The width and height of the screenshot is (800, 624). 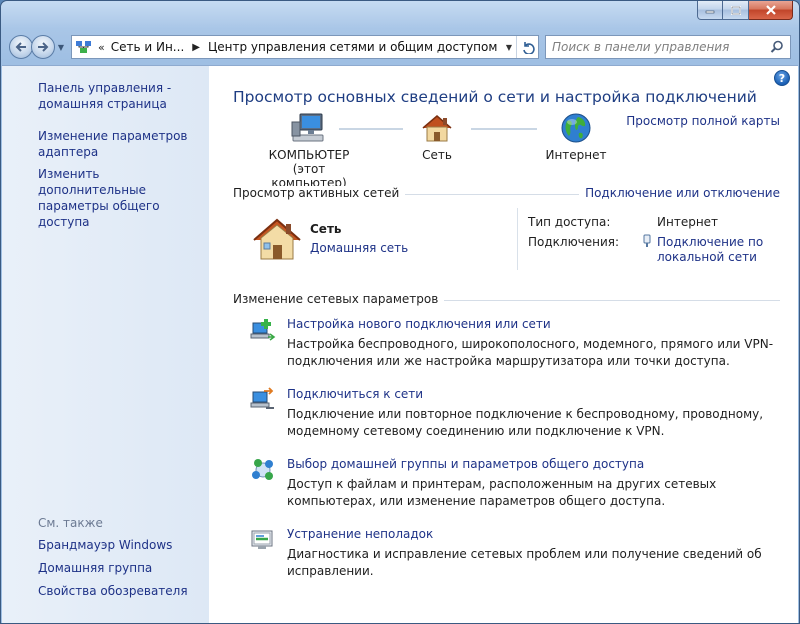 I want to click on breadcrumb-segment-center: Центр управления сетями и общим доступом, so click(x=352, y=47).